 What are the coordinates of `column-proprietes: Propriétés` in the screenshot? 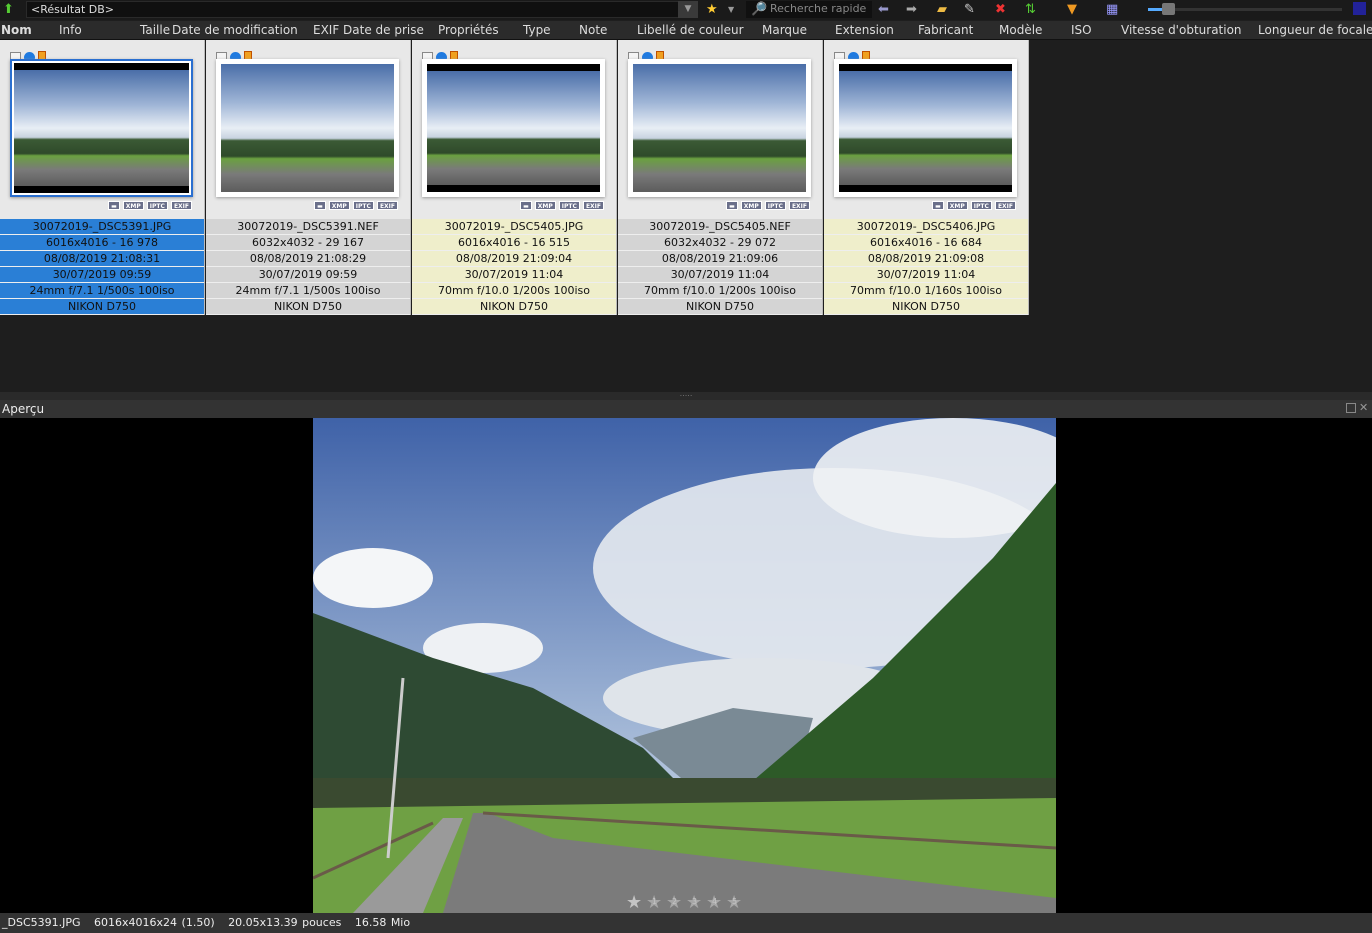 It's located at (468, 30).